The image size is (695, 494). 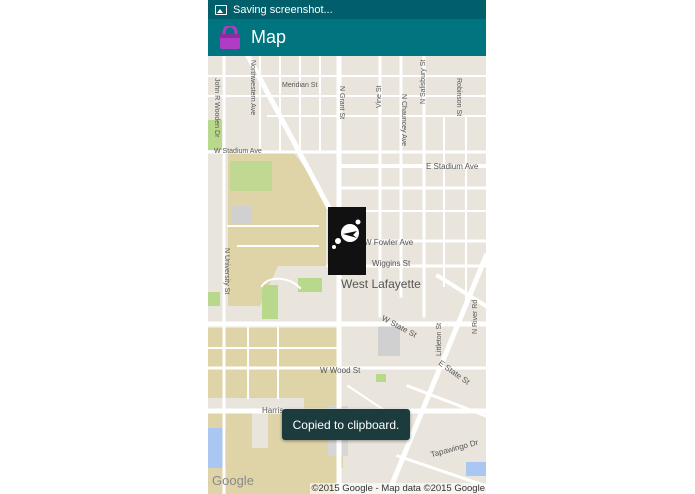 I want to click on label-meridian: Meridian St, so click(x=300, y=85).